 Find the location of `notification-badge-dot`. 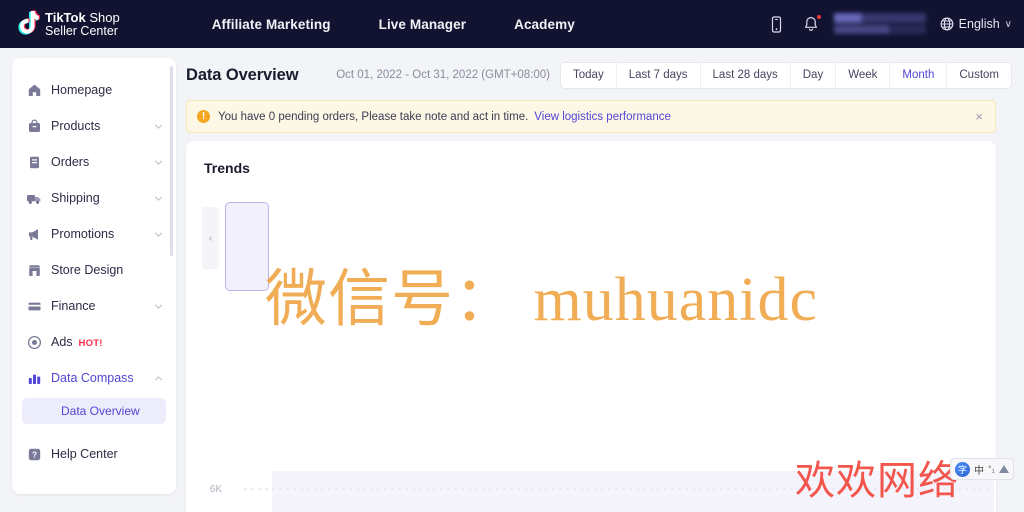

notification-badge-dot is located at coordinates (818, 17).